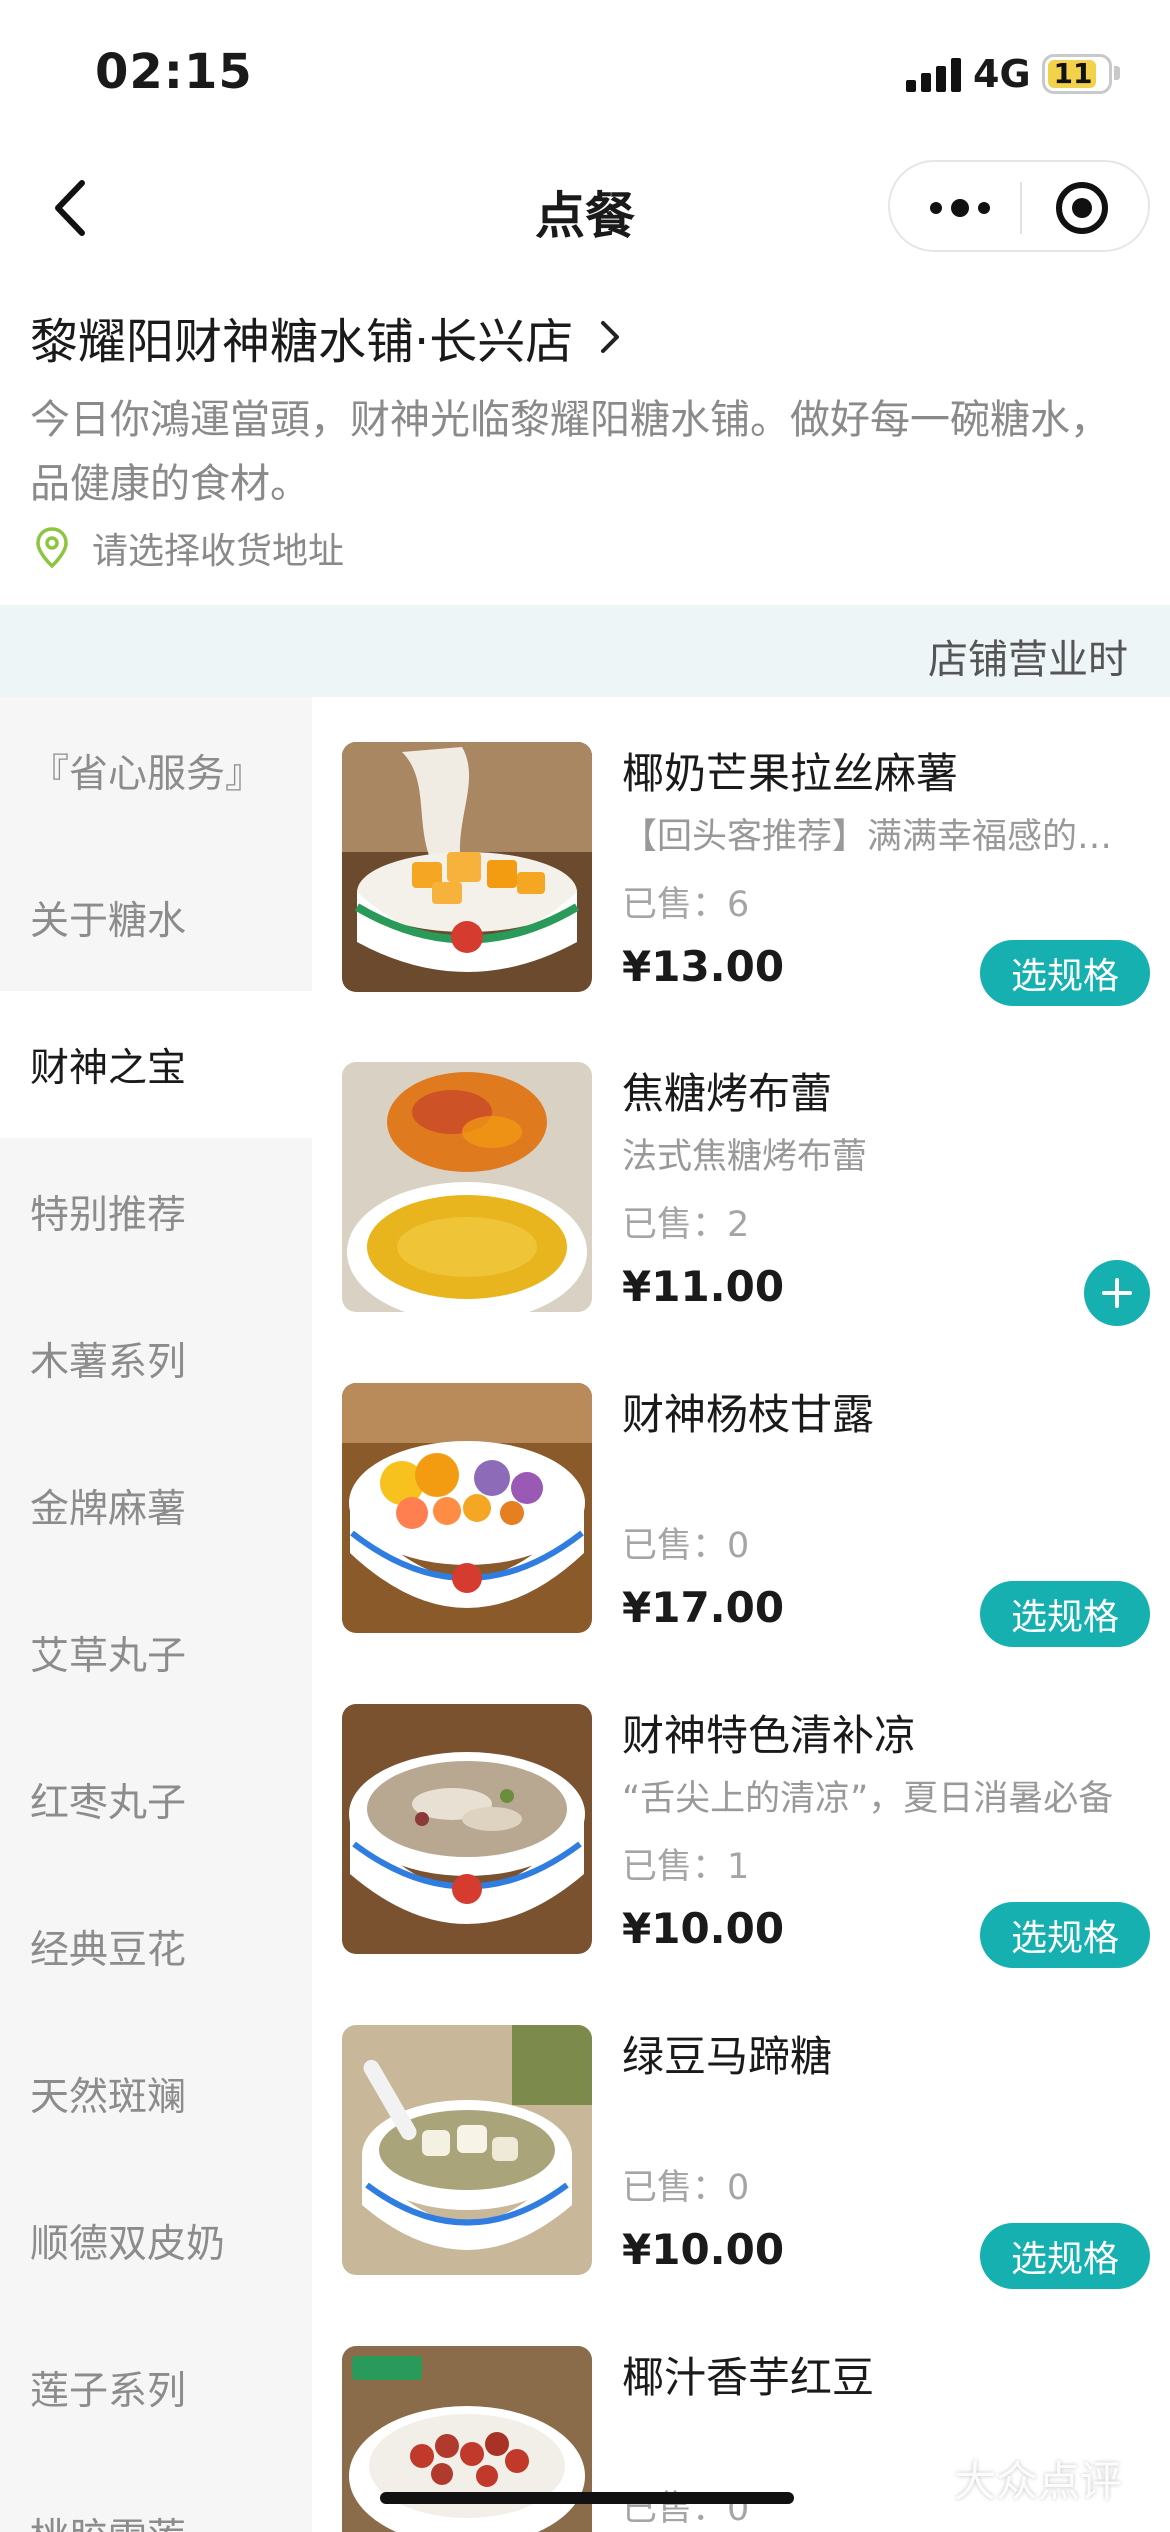 The image size is (1170, 2532). I want to click on product-price: ¥17.00, so click(703, 1607).